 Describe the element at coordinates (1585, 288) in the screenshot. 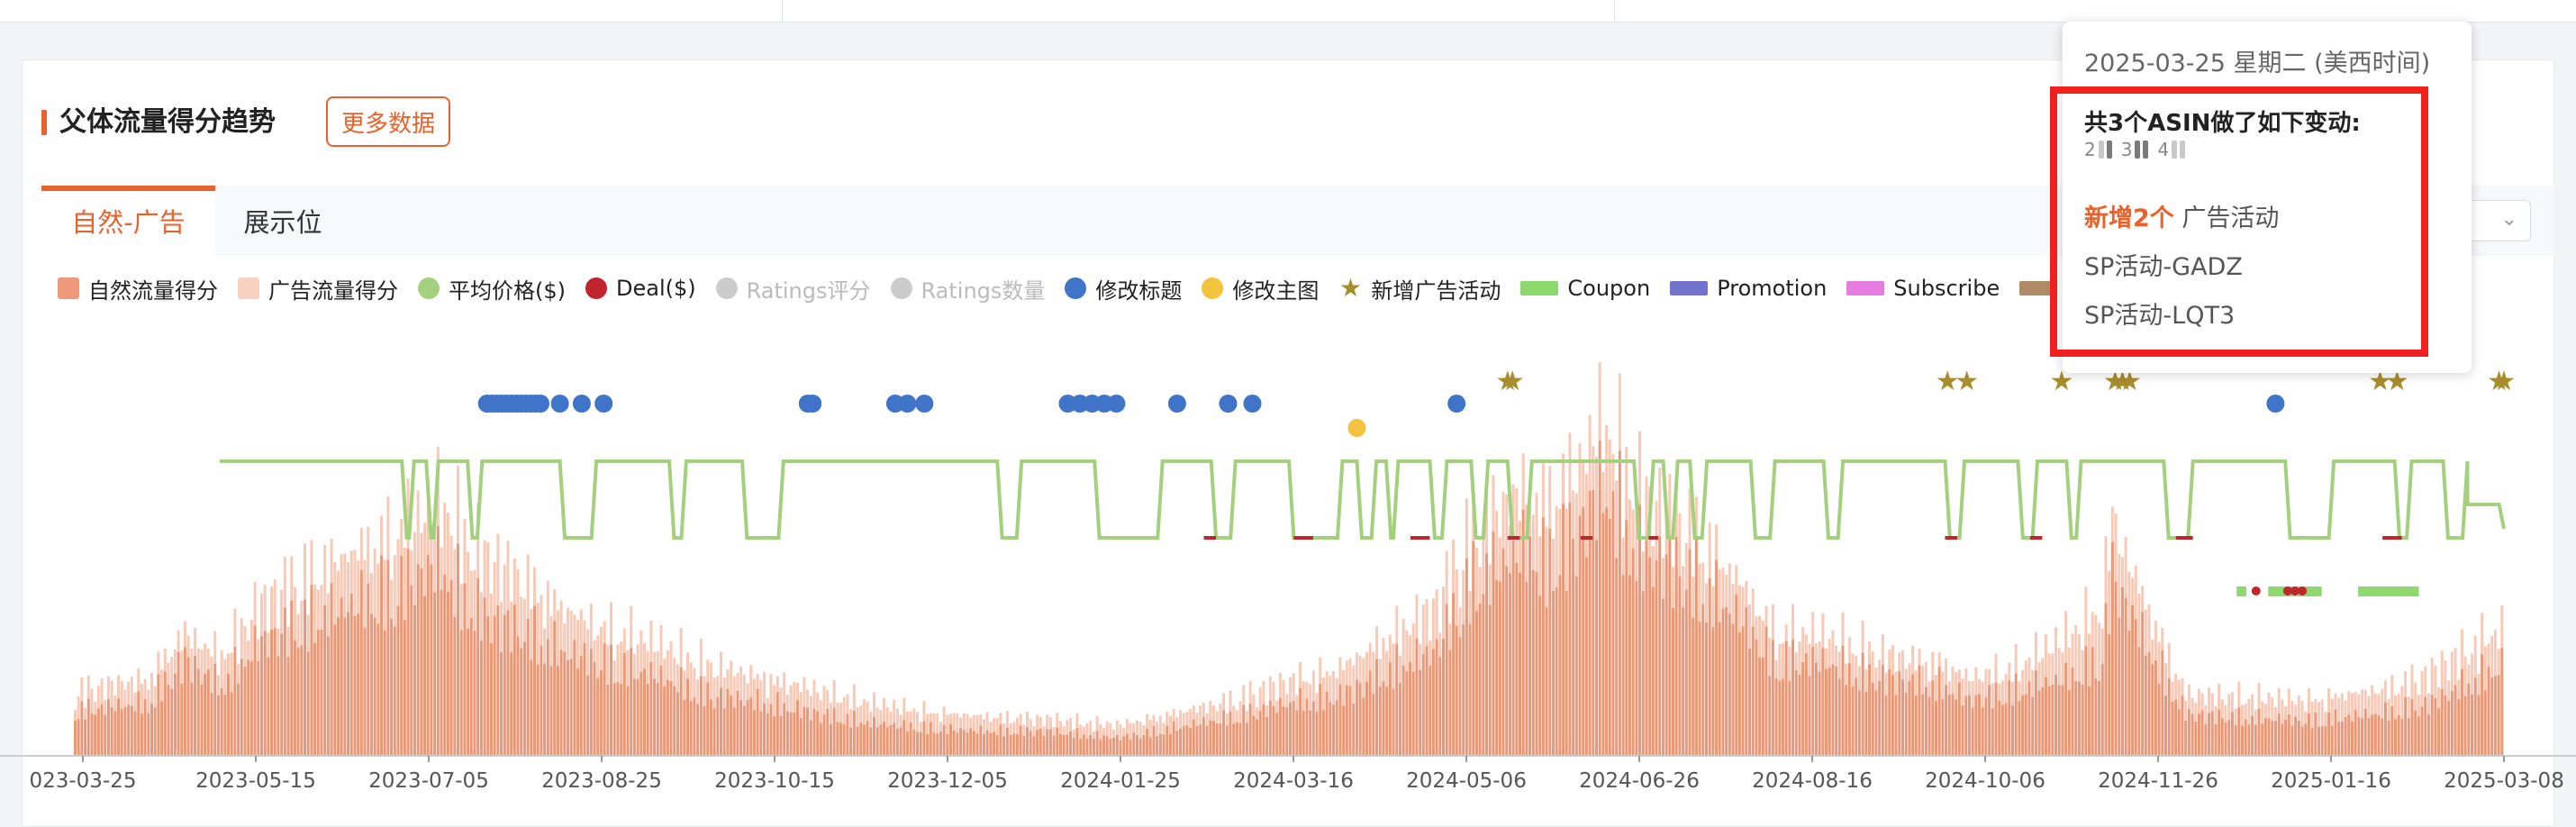

I see `legend-item: Coupon` at that location.